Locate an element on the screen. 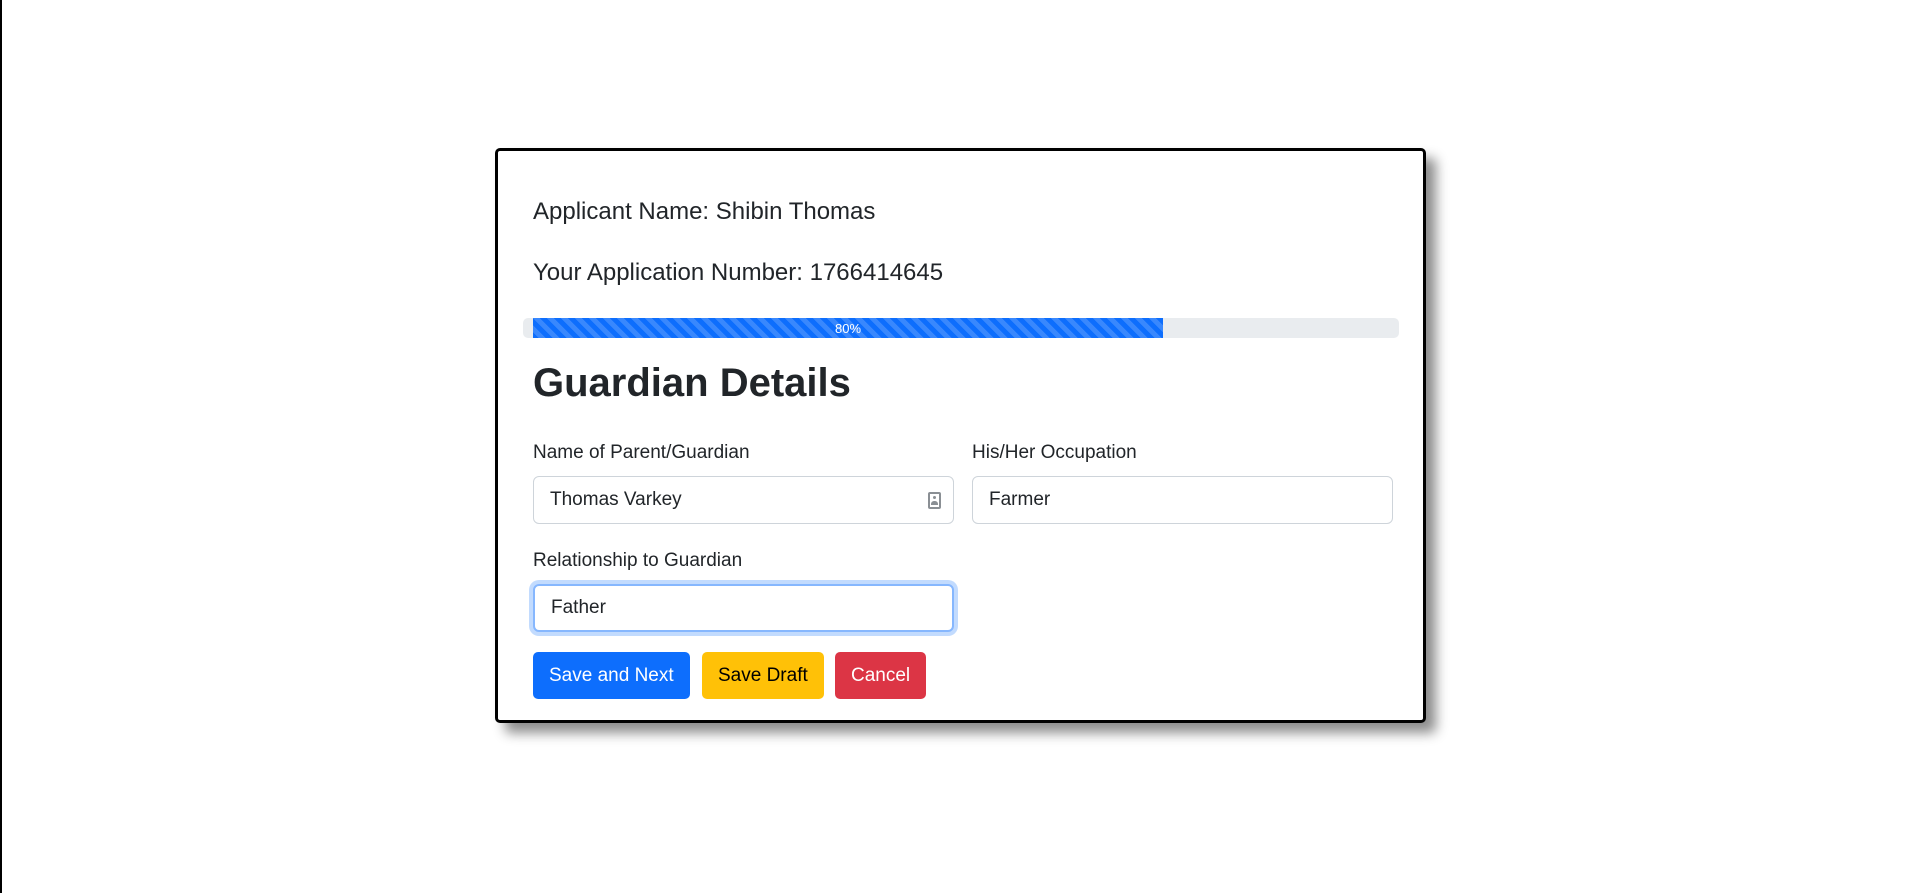  progress-label: 80% is located at coordinates (848, 328).